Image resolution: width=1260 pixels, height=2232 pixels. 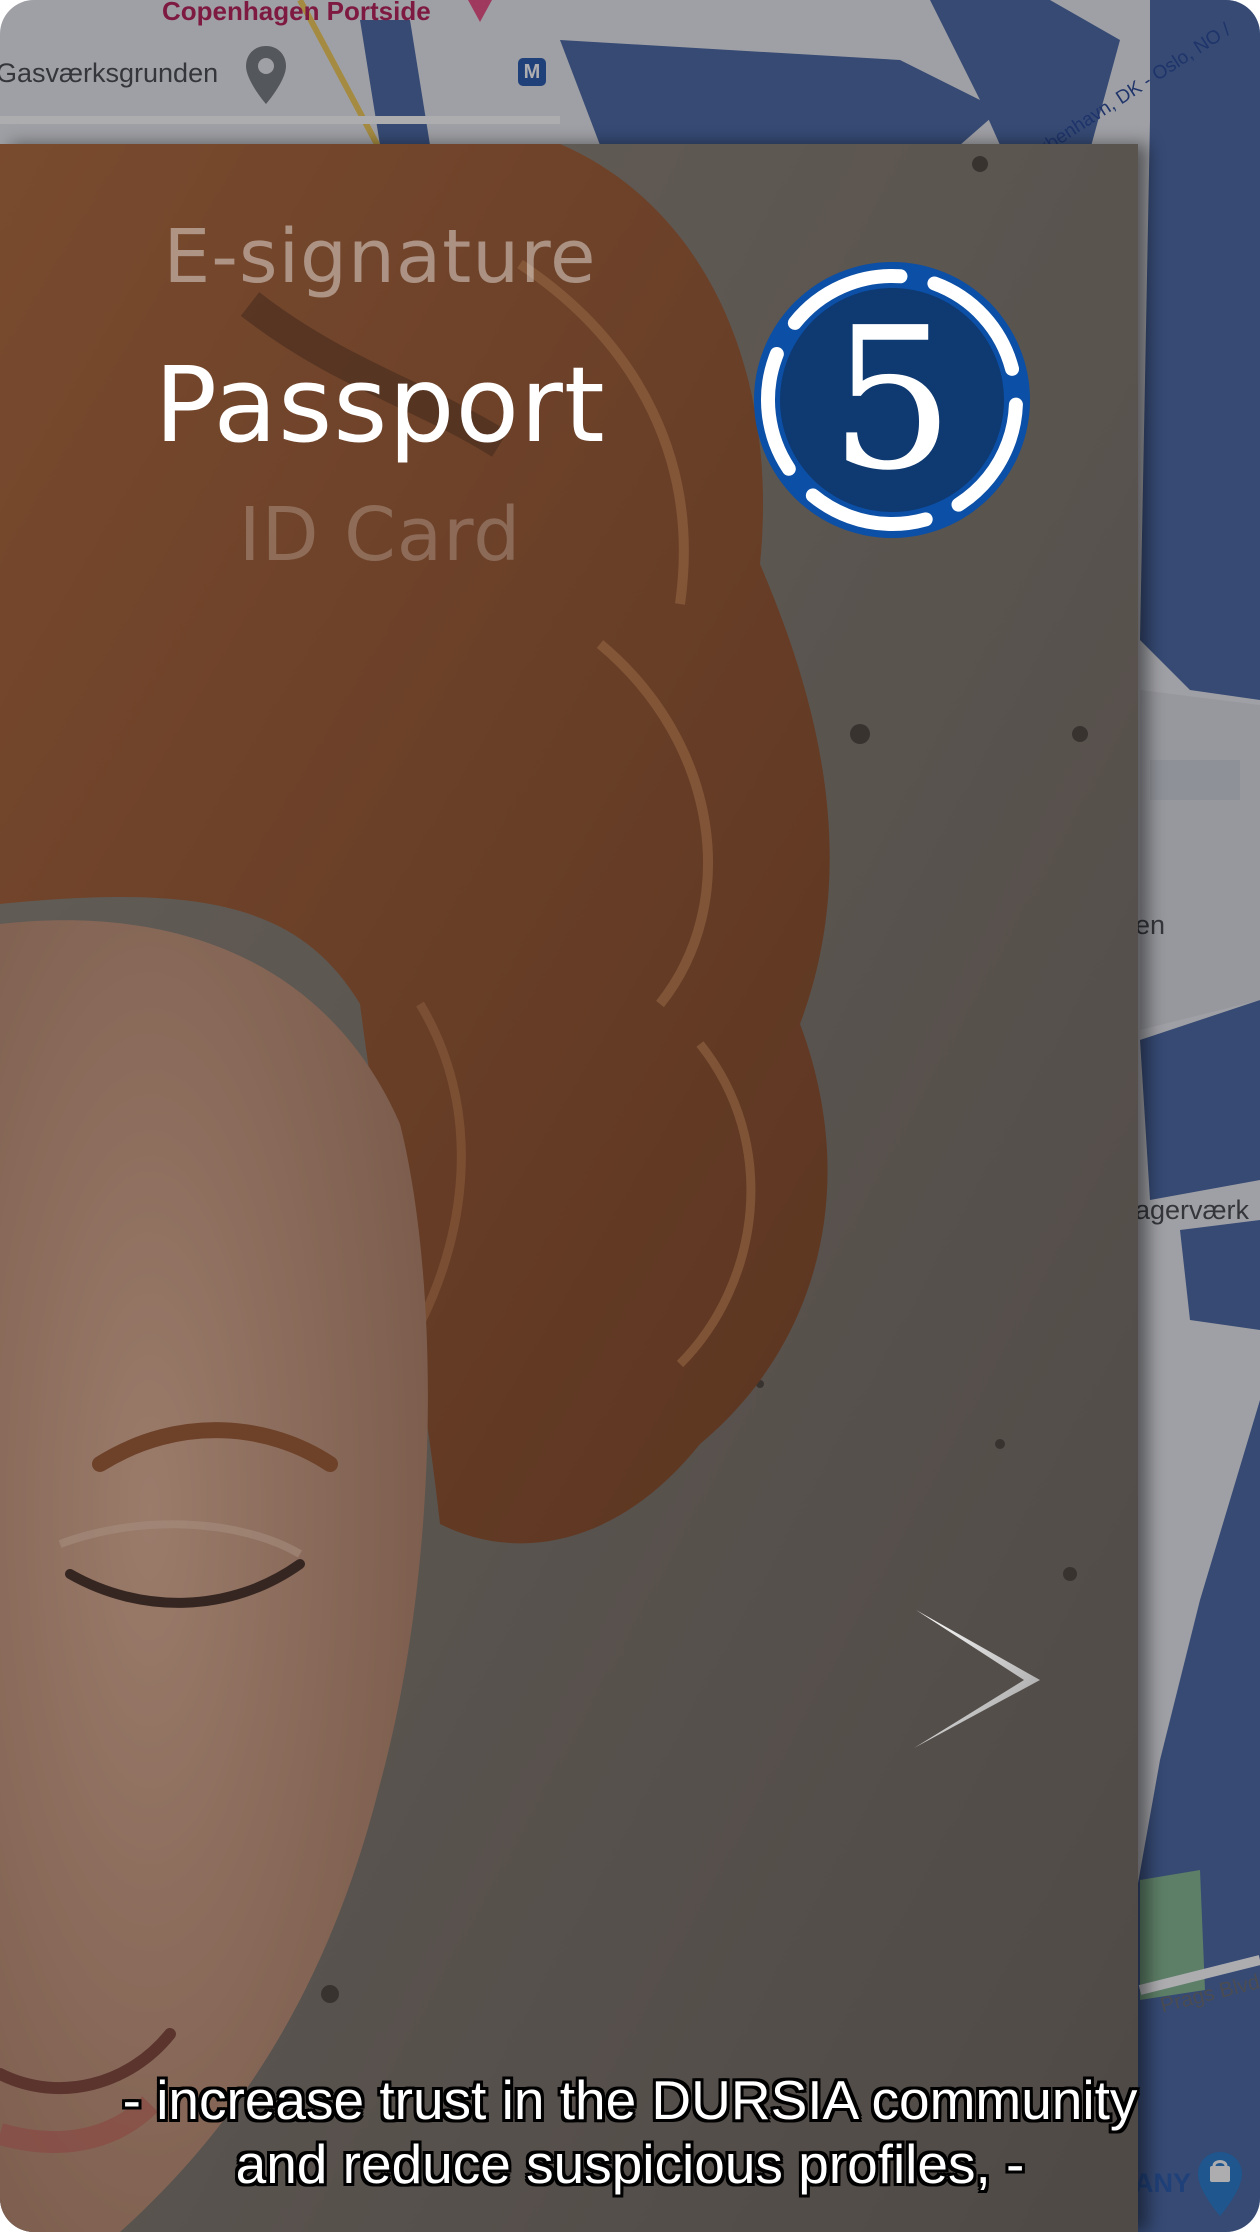 I want to click on next-arrow-icon, so click(x=978, y=1679).